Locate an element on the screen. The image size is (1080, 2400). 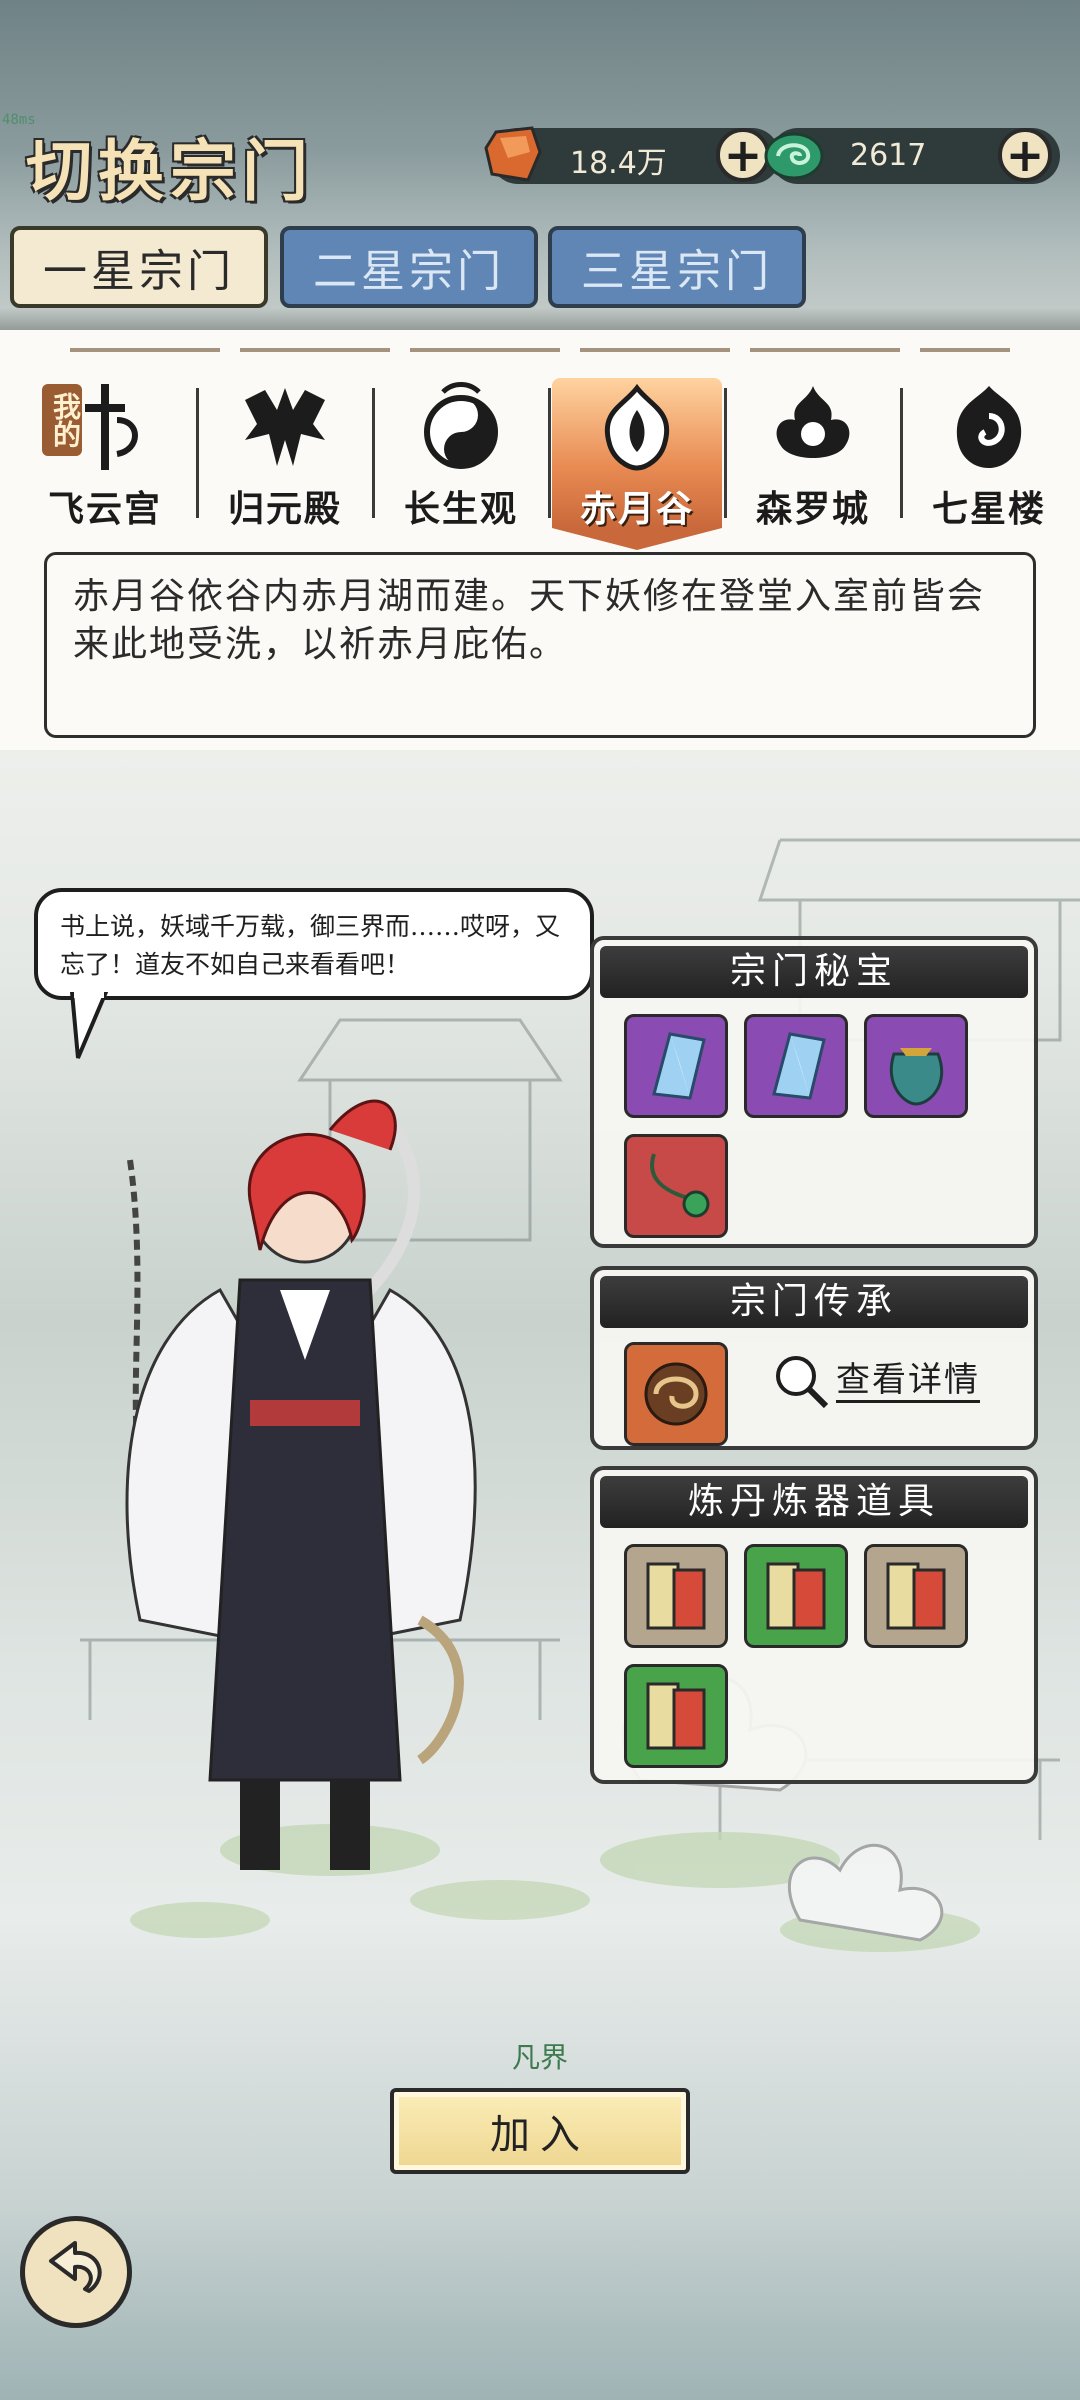
sect-item-chiyue: 赤月谷 is located at coordinates (637, 464).